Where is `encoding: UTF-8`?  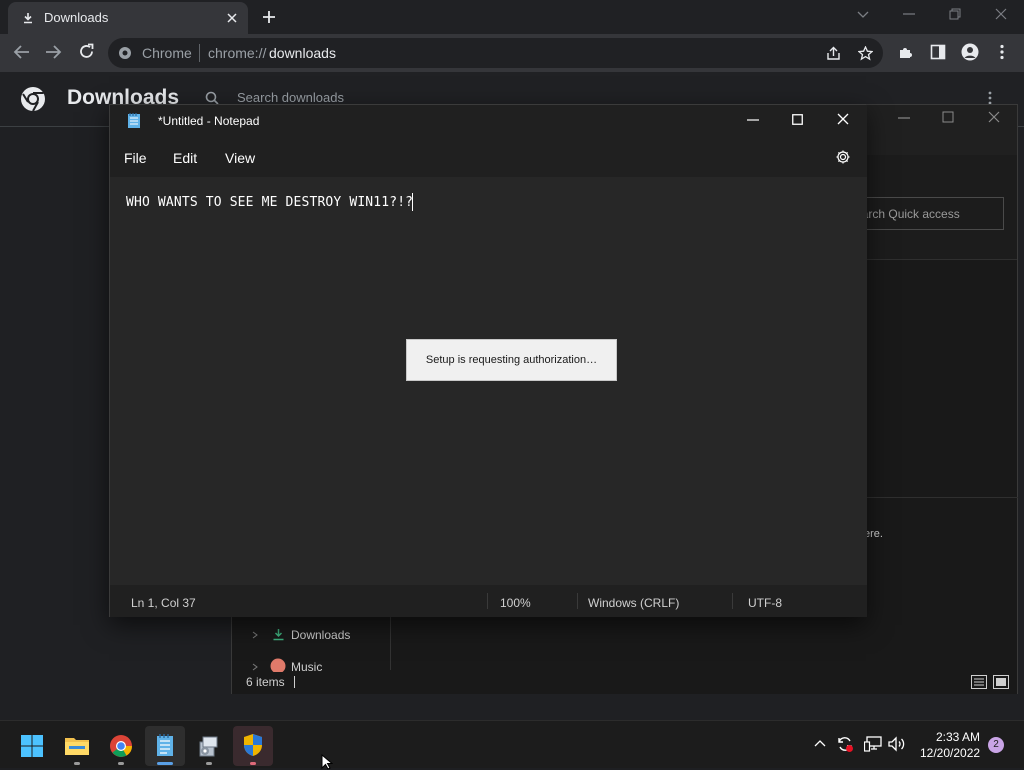
encoding: UTF-8 is located at coordinates (765, 603).